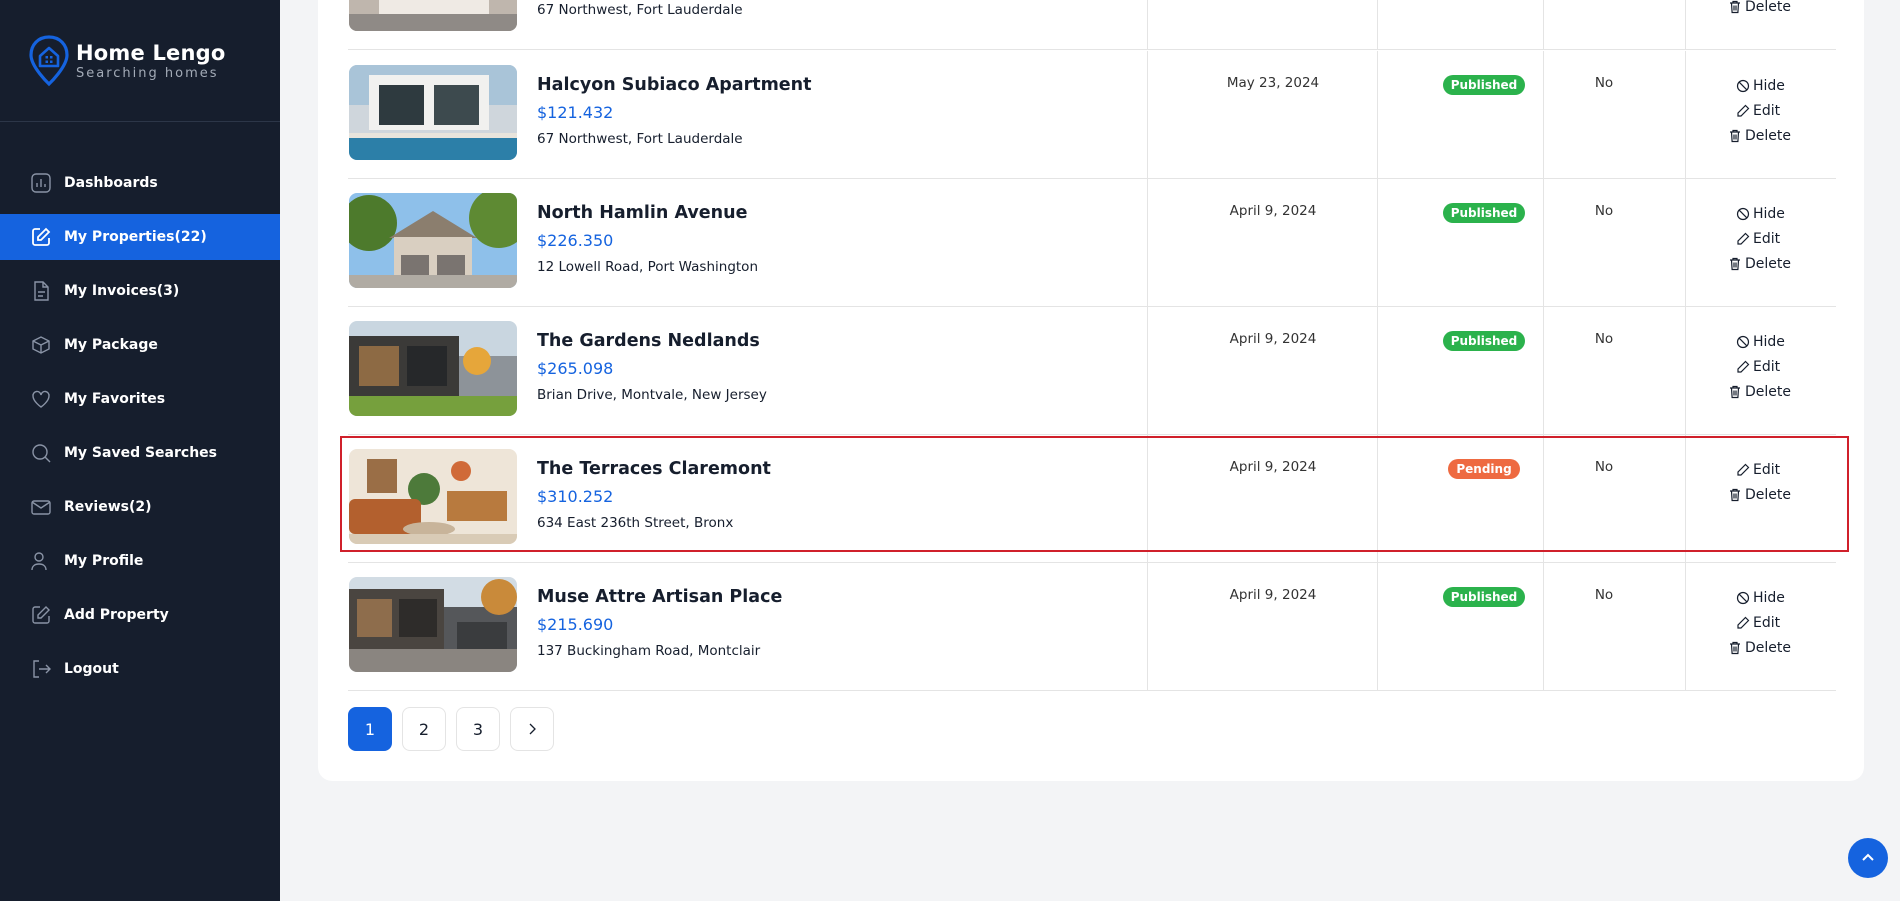 The width and height of the screenshot is (1900, 901). Describe the element at coordinates (140, 399) in the screenshot. I see `sidebar-item-my-favorites: My Favorites` at that location.